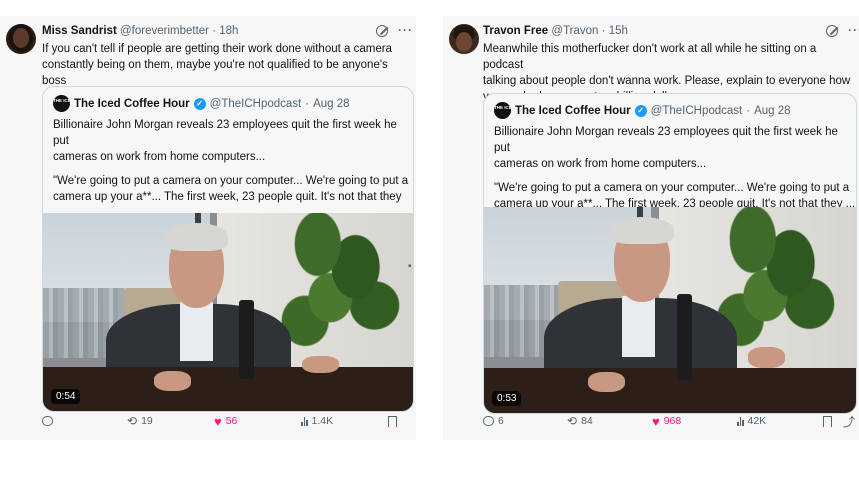  Describe the element at coordinates (322, 421) in the screenshot. I see `views-count: 1.4K` at that location.